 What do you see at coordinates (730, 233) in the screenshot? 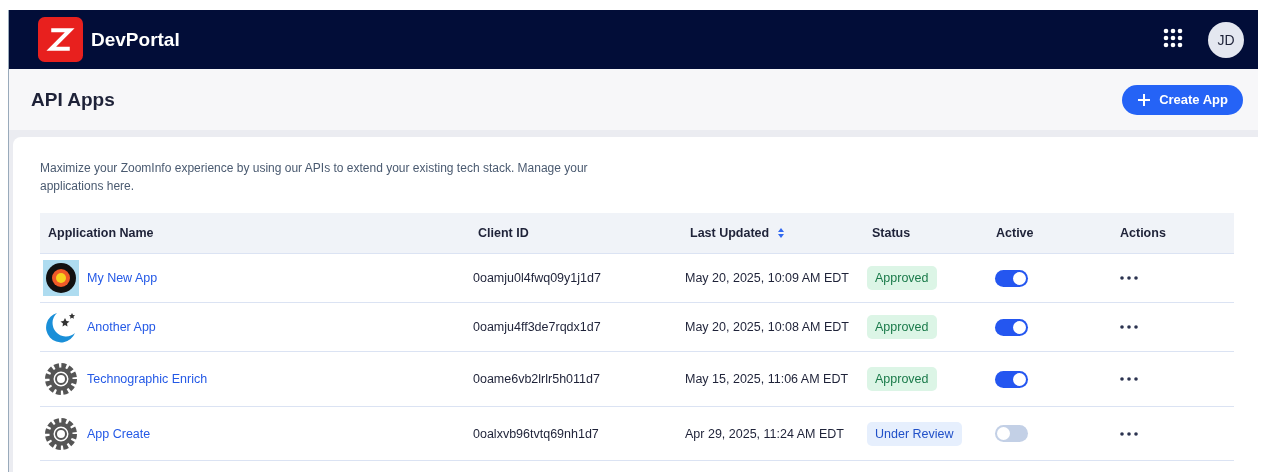
I see `column-header: Last Updated` at bounding box center [730, 233].